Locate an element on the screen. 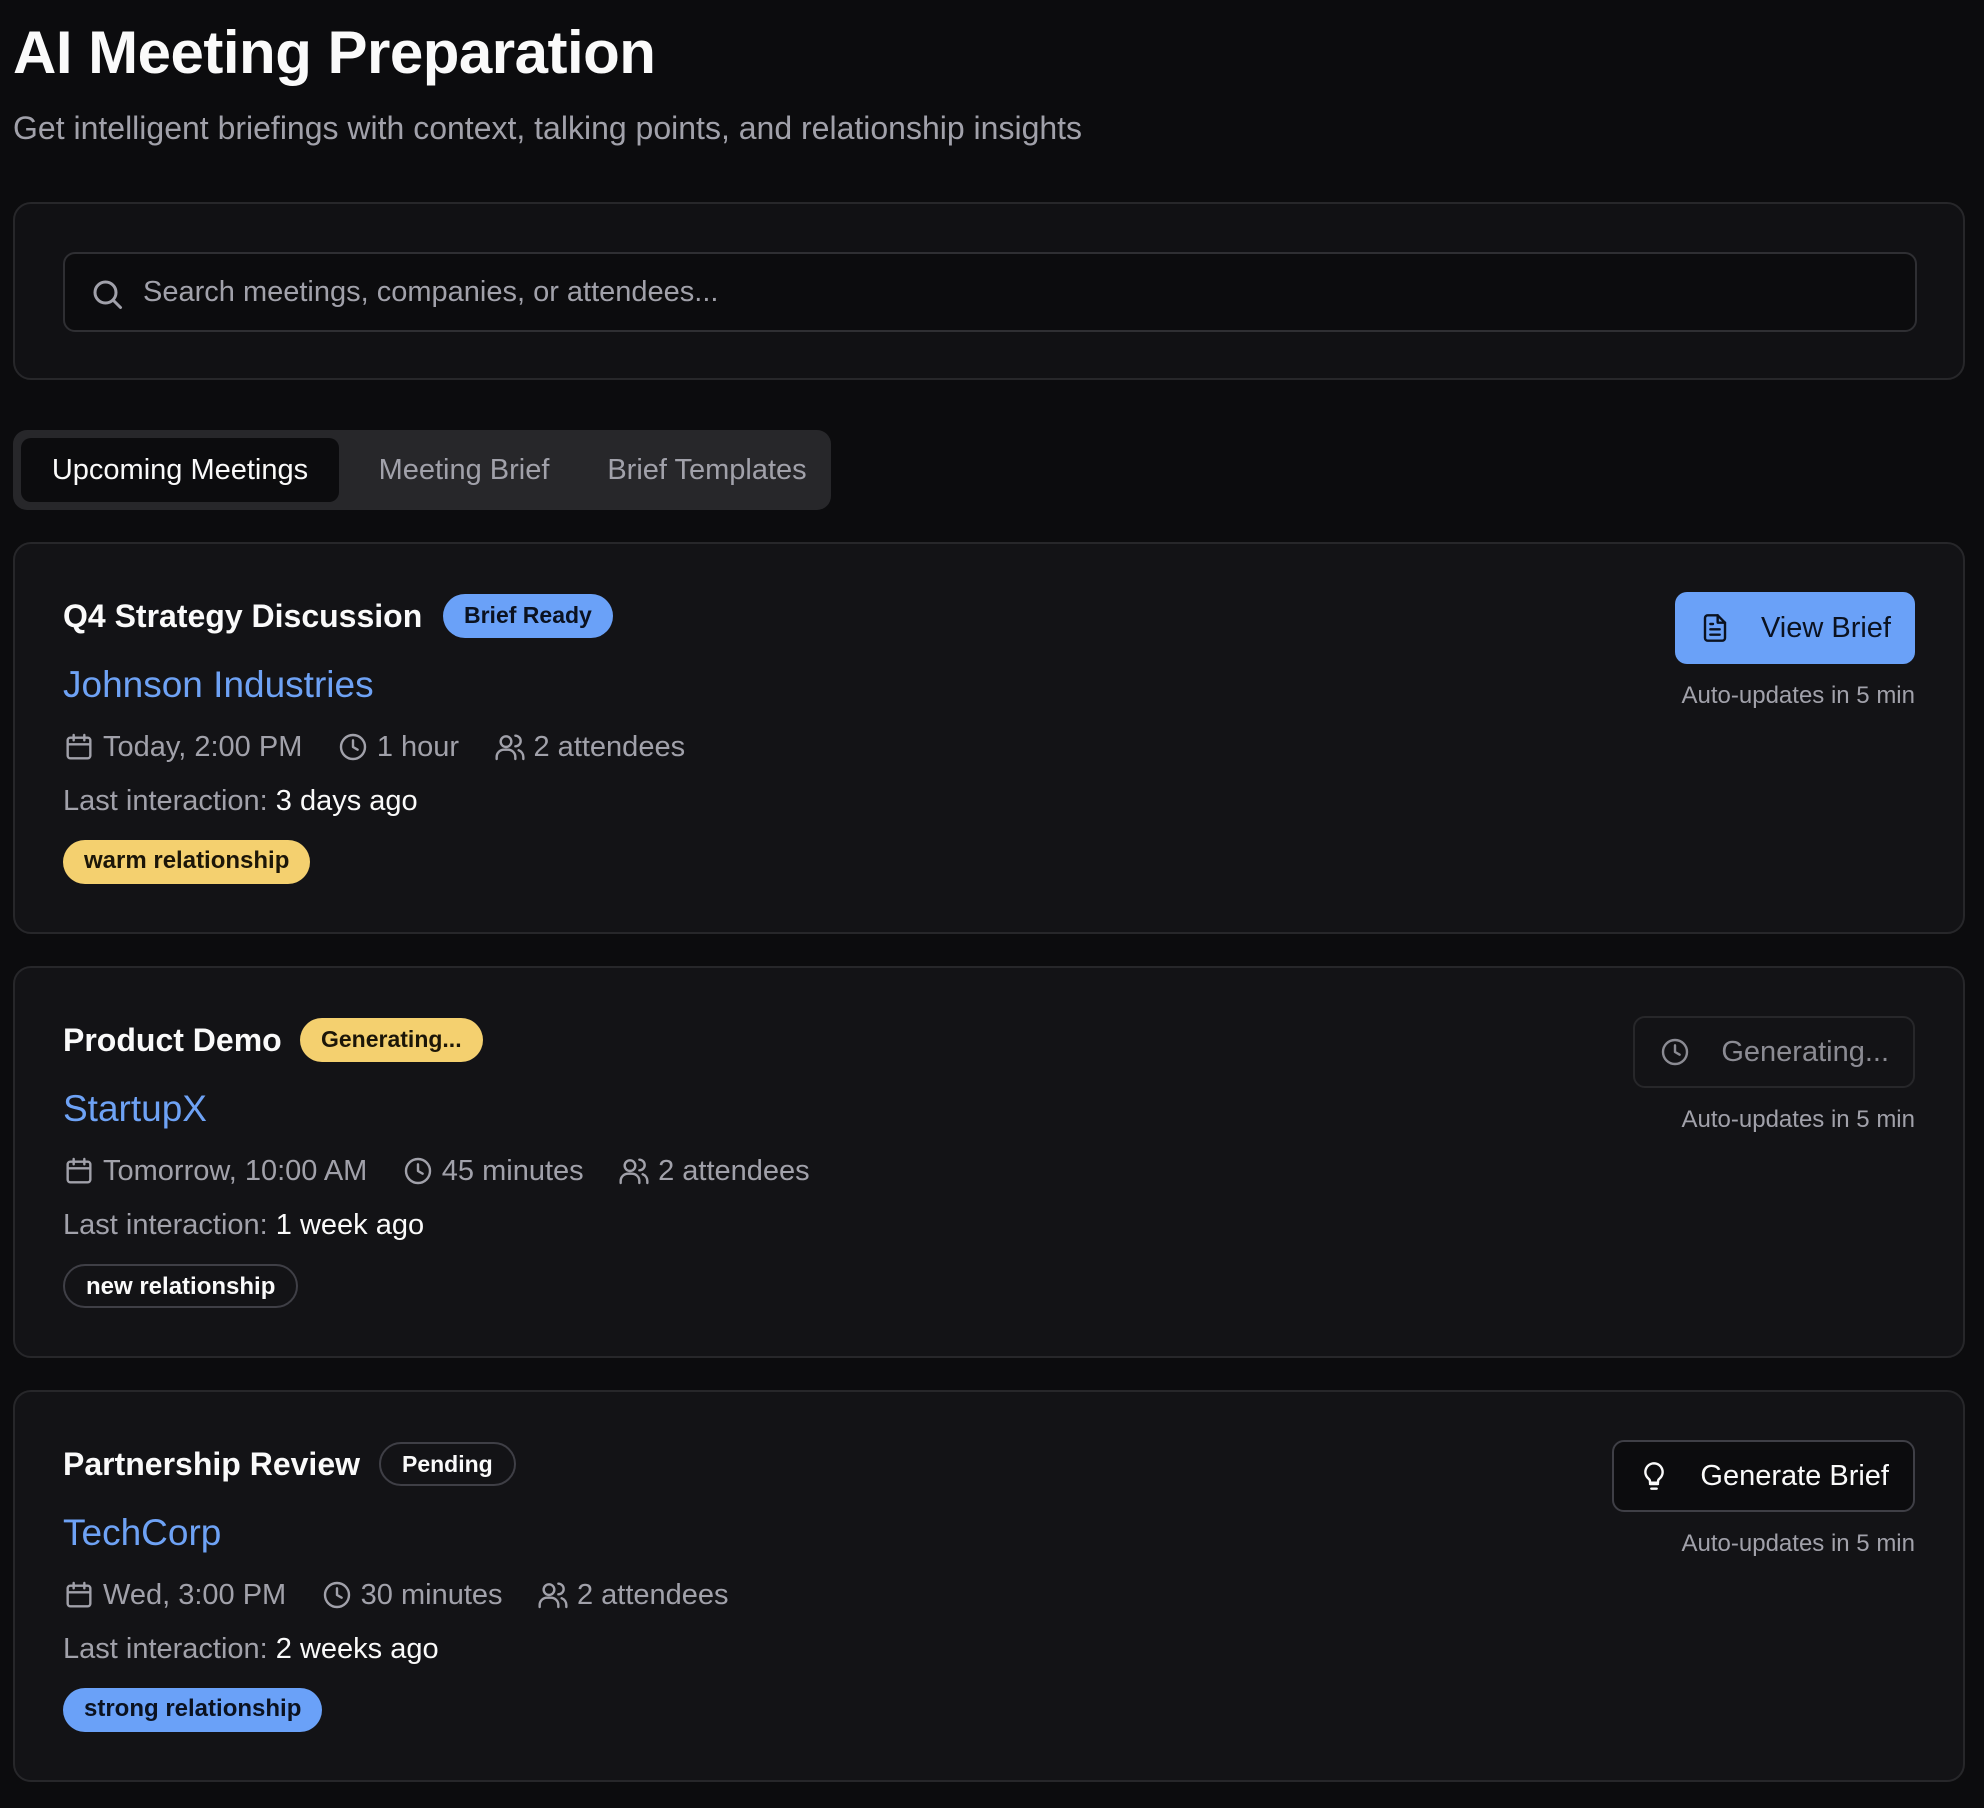  search-icon is located at coordinates (107, 294).